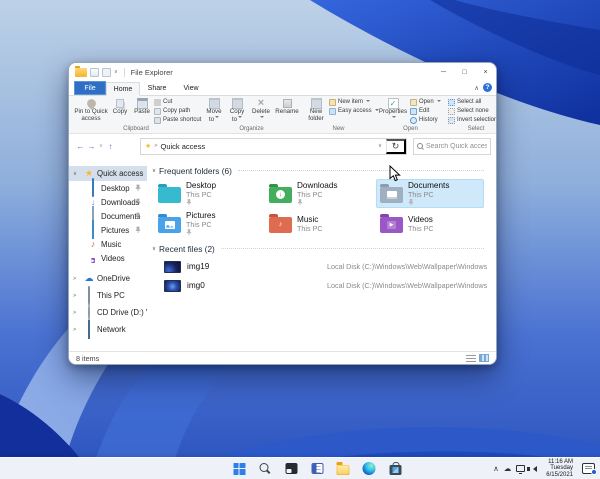 Image resolution: width=600 pixels, height=479 pixels. What do you see at coordinates (124, 72) in the screenshot?
I see `separator` at bounding box center [124, 72].